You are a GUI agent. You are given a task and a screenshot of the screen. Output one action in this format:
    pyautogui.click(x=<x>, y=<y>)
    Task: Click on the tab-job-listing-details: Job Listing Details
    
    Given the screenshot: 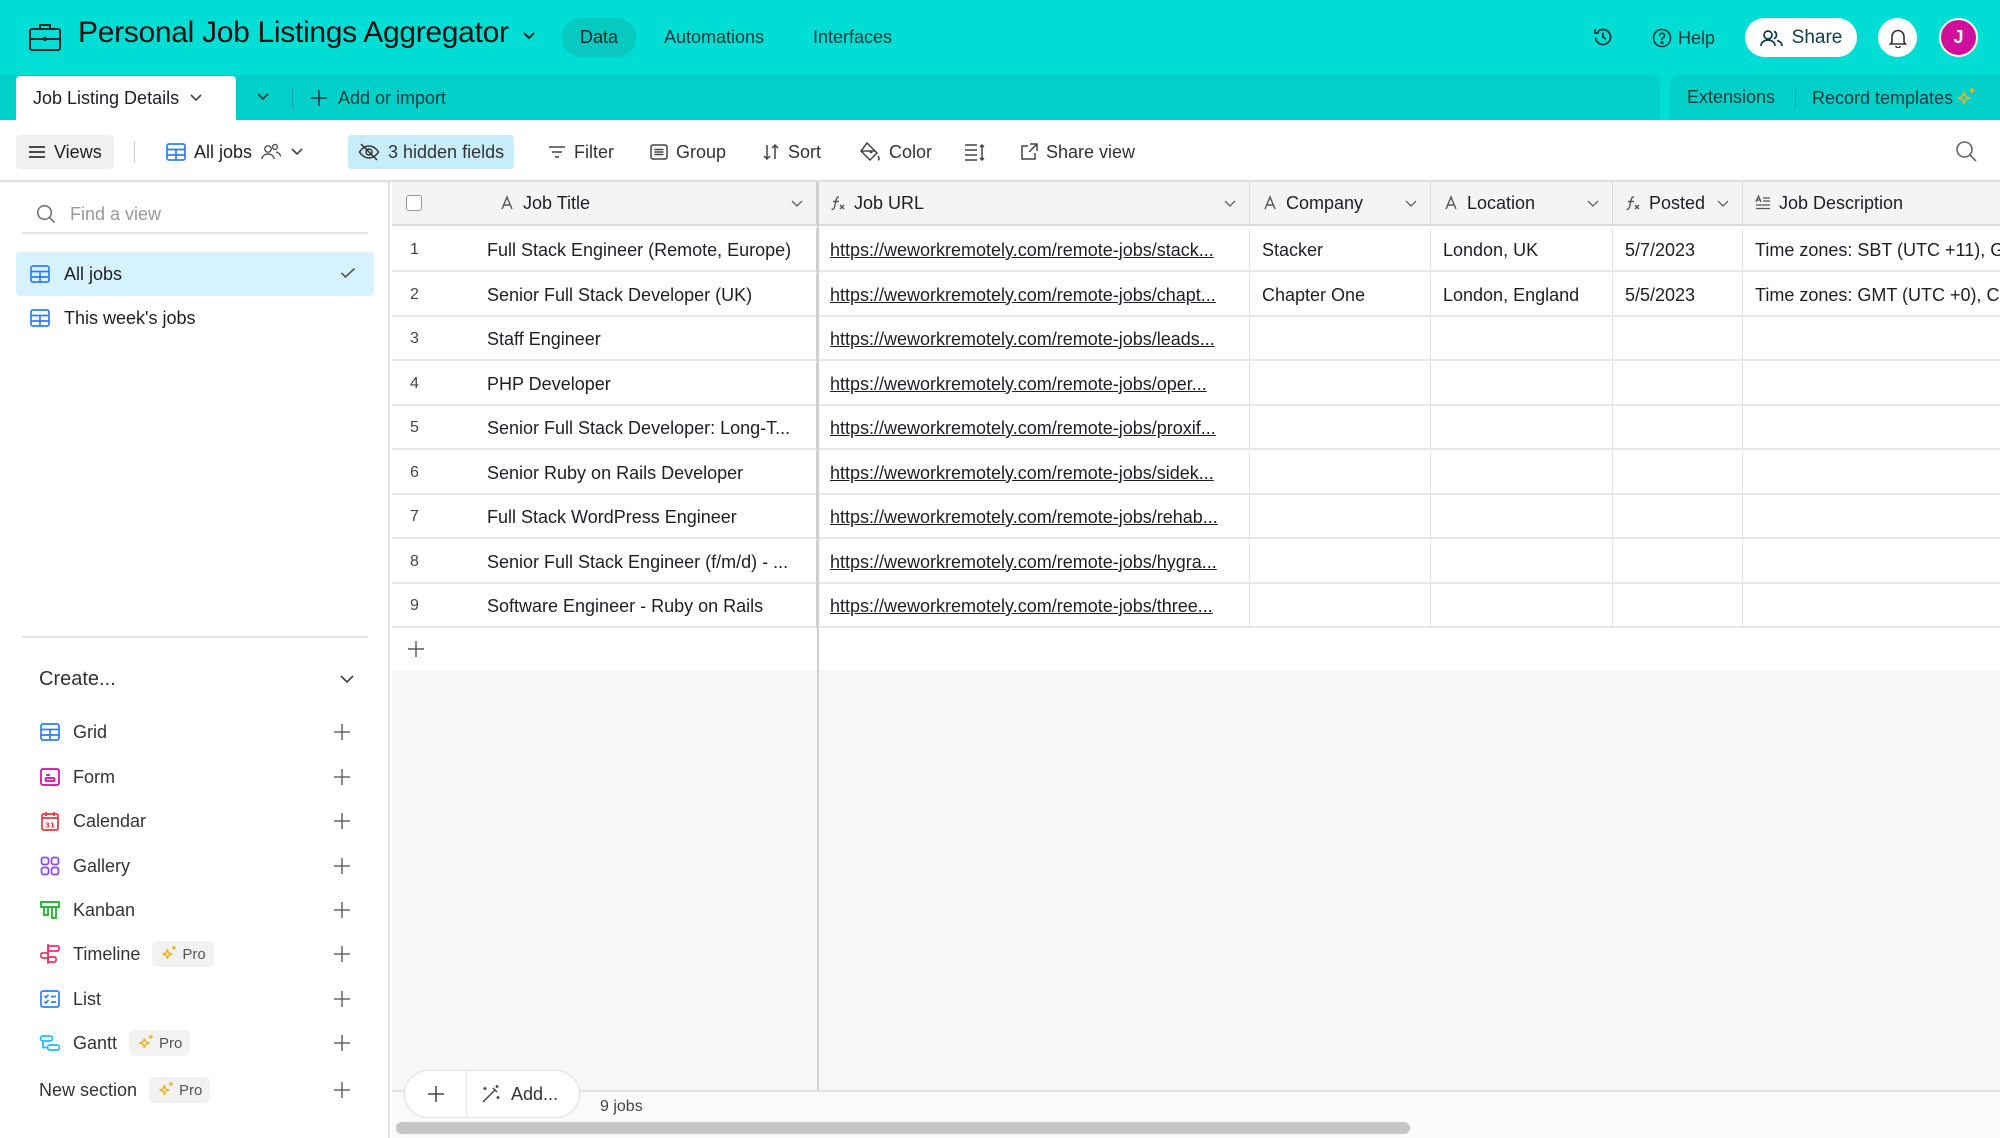 What is the action you would take?
    pyautogui.click(x=126, y=98)
    